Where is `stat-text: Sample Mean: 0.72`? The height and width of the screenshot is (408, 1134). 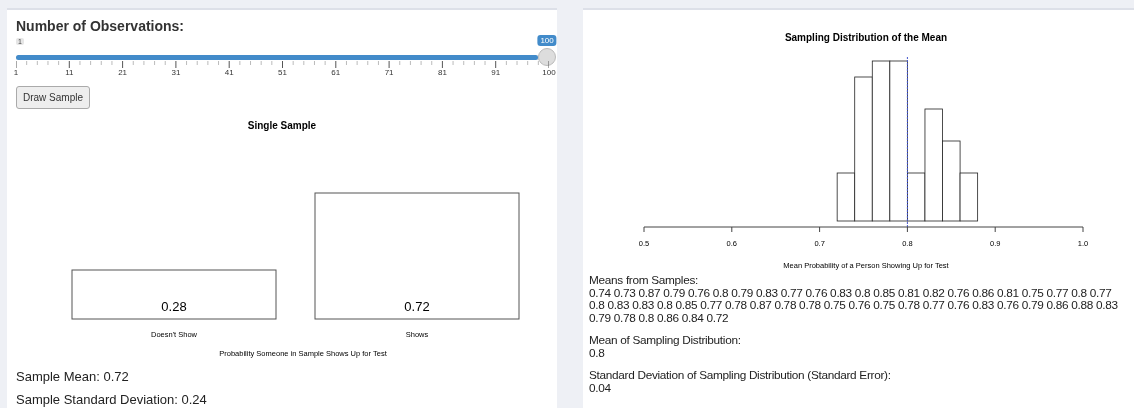
stat-text: Sample Mean: 0.72 is located at coordinates (73, 376).